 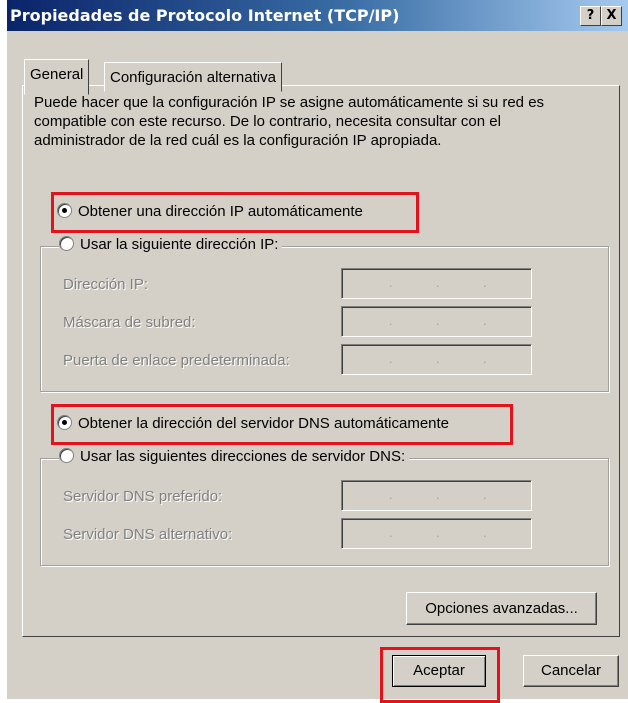 I want to click on dns-manual-group, so click(x=324, y=512).